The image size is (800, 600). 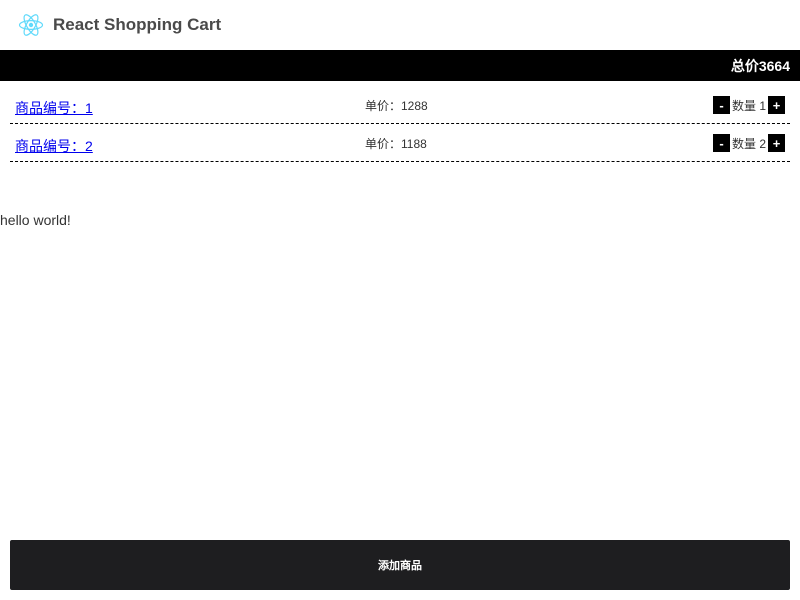 I want to click on app-header: React Shopping Cart, so click(x=400, y=25).